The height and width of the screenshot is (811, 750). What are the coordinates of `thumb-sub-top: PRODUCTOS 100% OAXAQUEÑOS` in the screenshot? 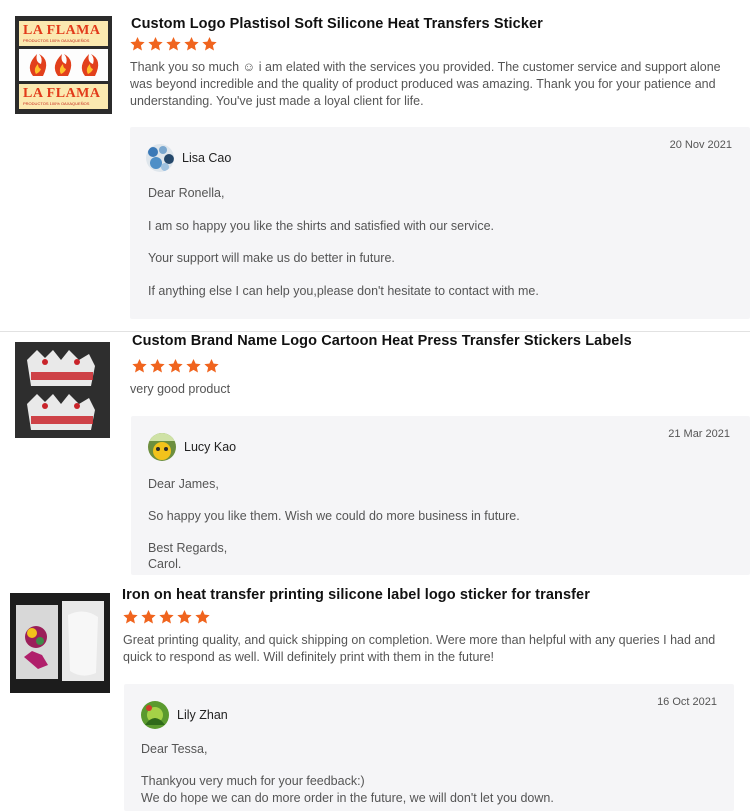 It's located at (56, 40).